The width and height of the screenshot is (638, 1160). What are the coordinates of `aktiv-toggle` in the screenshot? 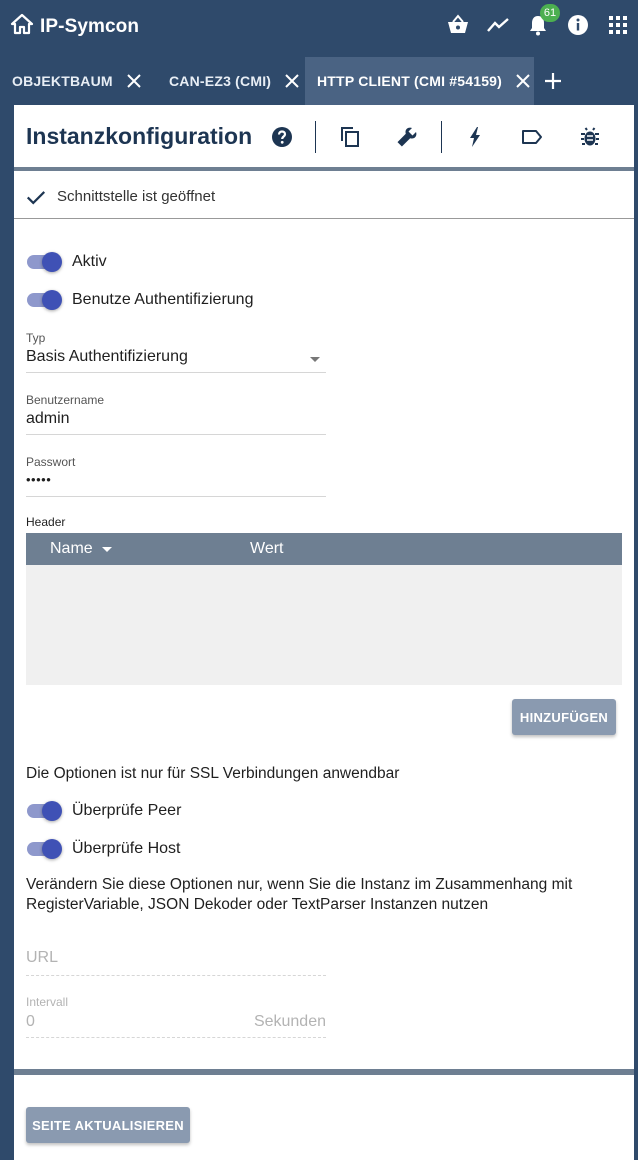 It's located at (45, 262).